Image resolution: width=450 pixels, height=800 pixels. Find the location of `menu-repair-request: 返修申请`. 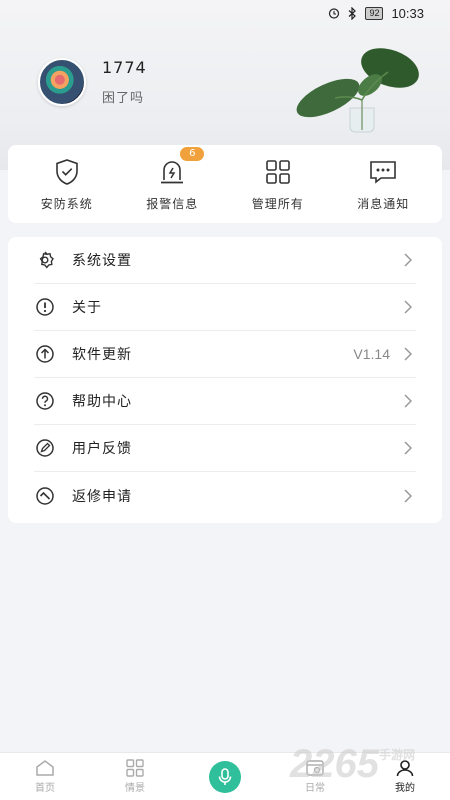

menu-repair-request: 返修申请 is located at coordinates (225, 495).